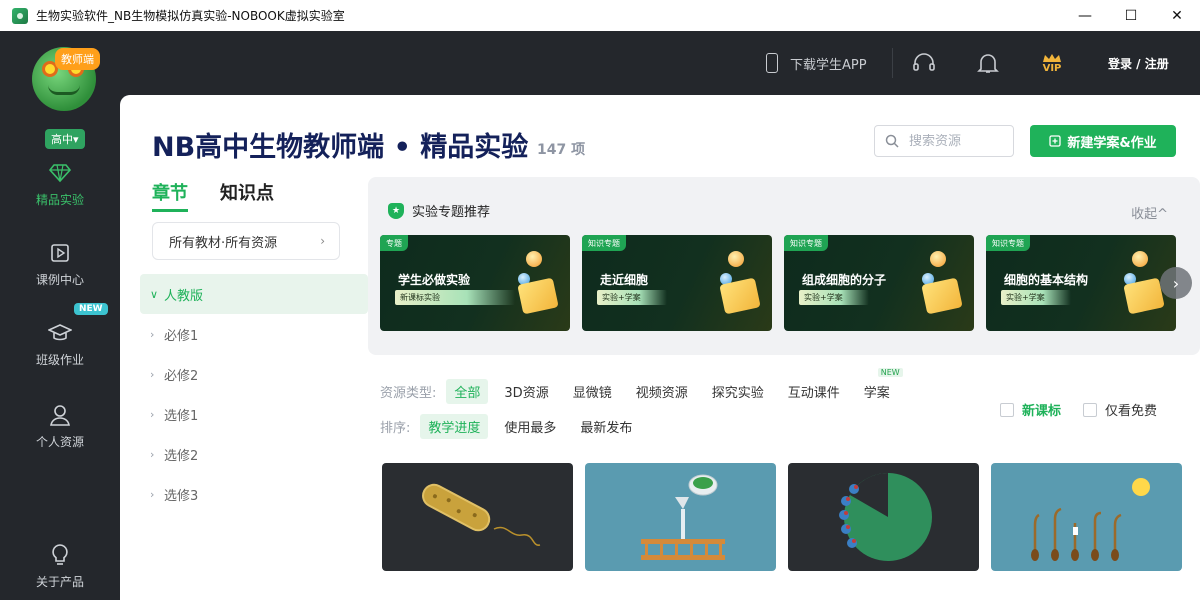  I want to click on close-button: ✕, so click(1177, 15).